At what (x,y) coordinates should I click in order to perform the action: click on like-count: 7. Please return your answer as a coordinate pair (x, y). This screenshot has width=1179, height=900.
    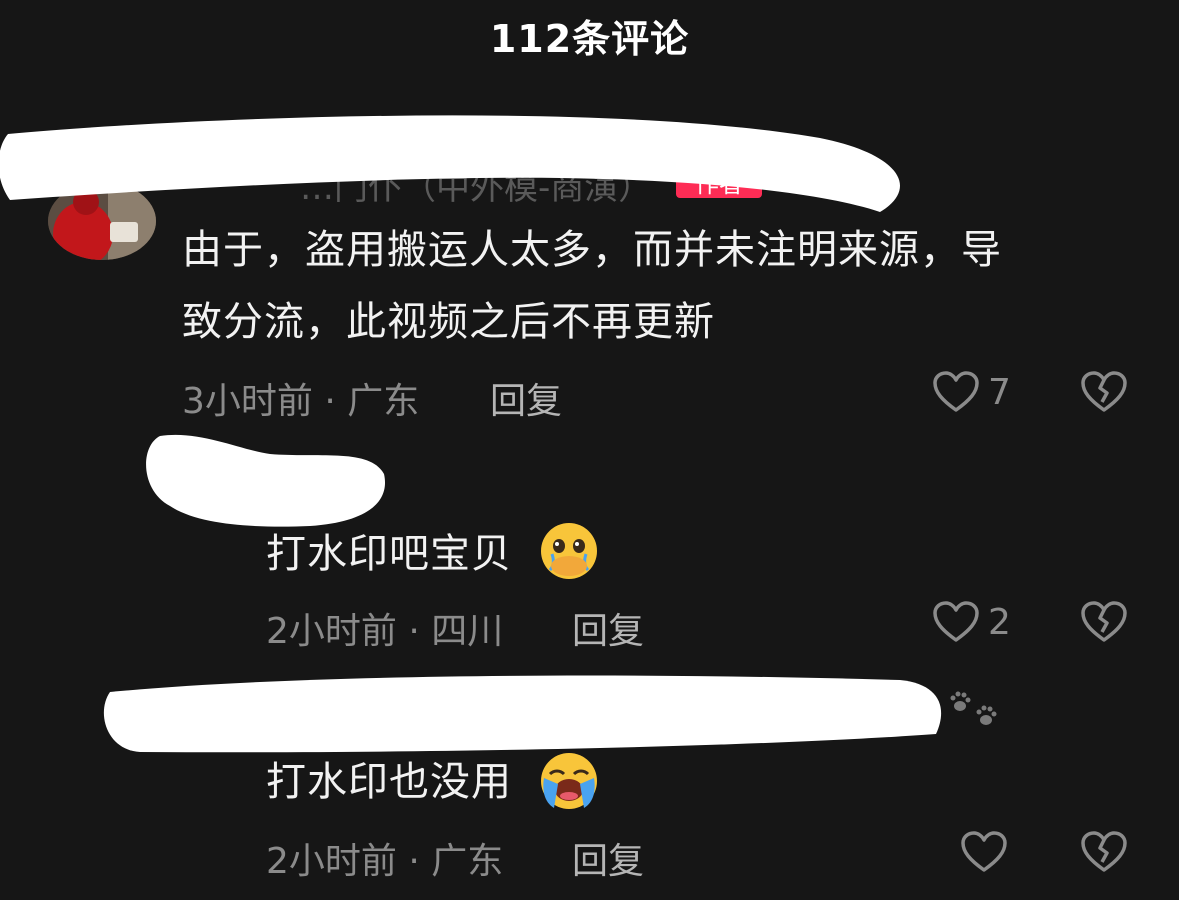
    Looking at the image, I should click on (999, 392).